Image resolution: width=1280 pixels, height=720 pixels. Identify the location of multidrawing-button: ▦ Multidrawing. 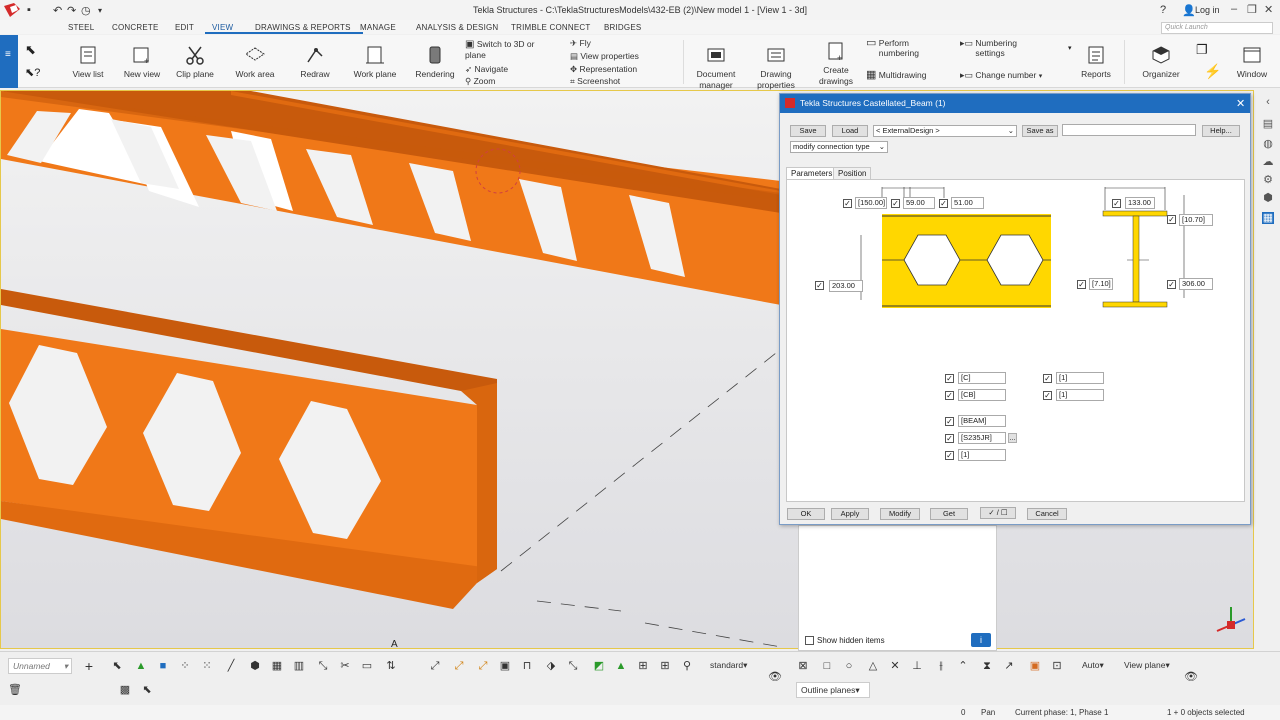
(896, 74).